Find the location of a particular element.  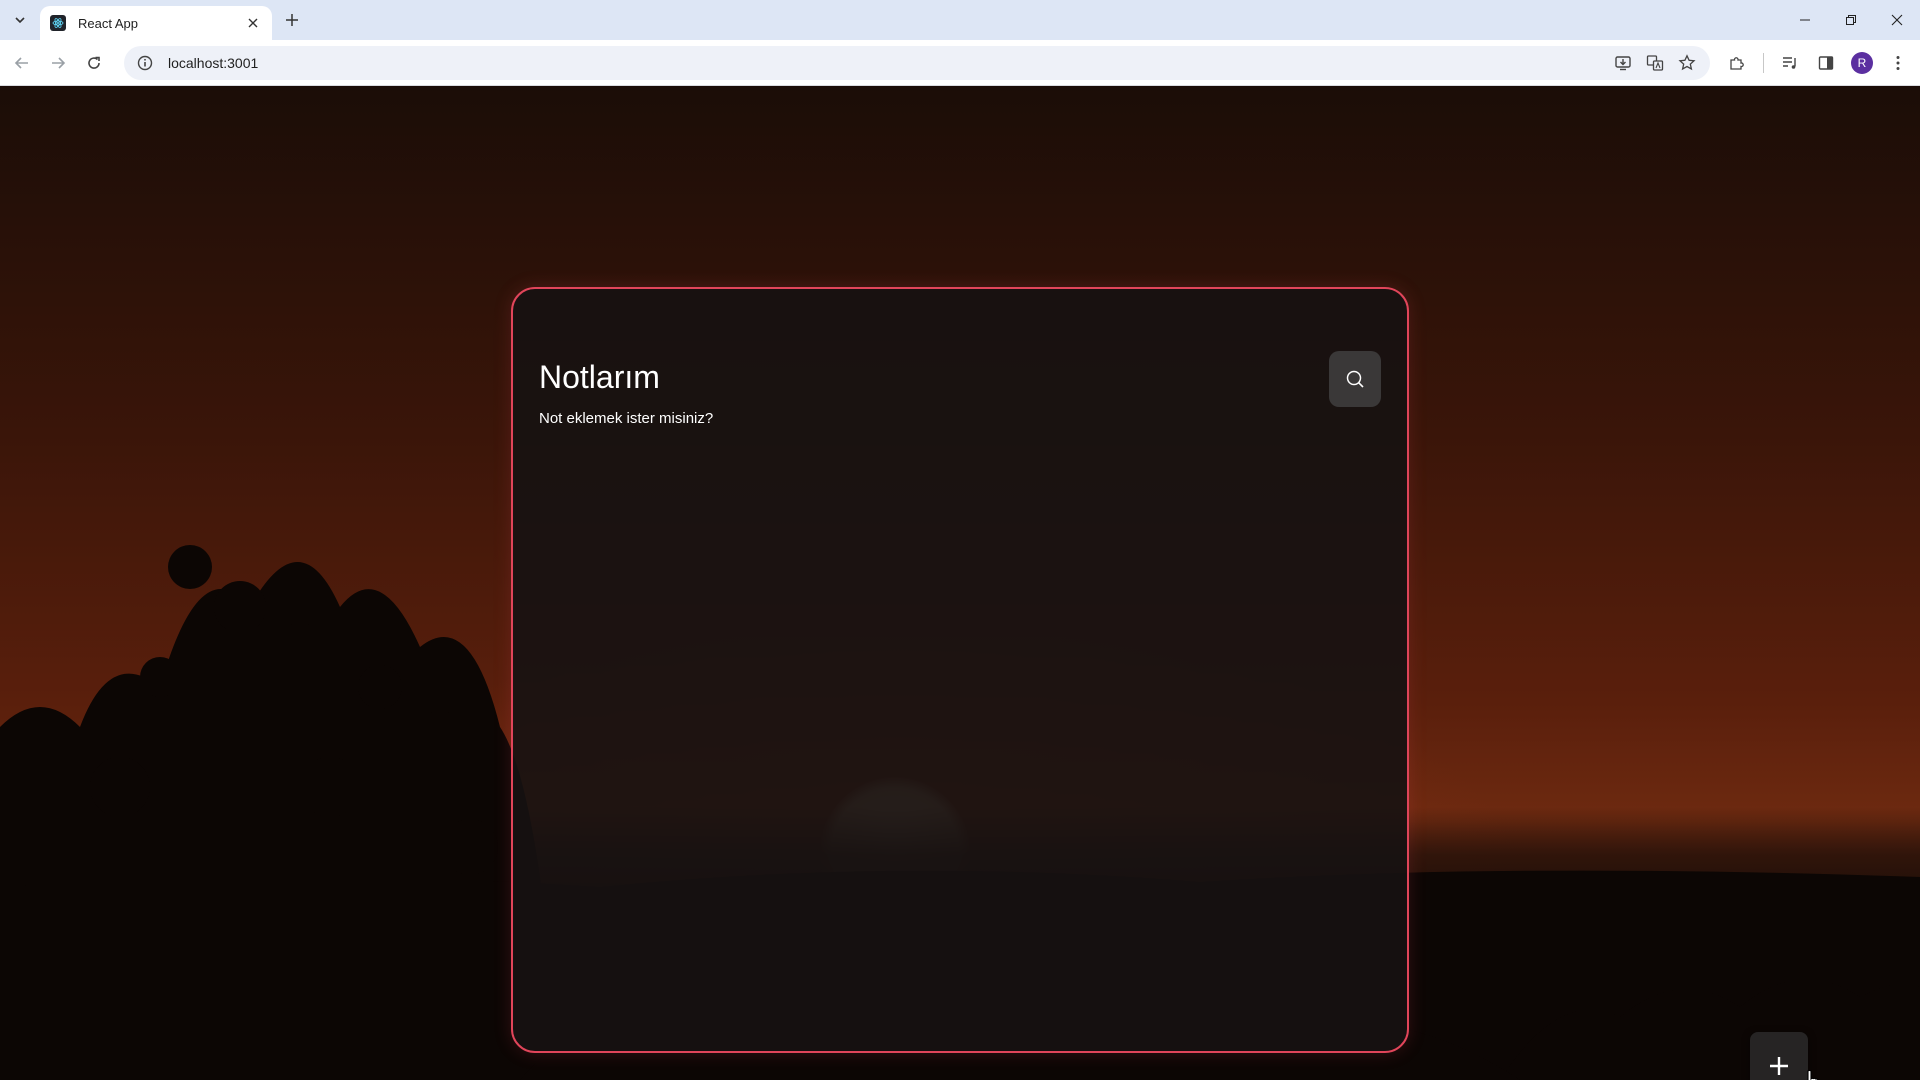

browser-menu-button is located at coordinates (1898, 63).